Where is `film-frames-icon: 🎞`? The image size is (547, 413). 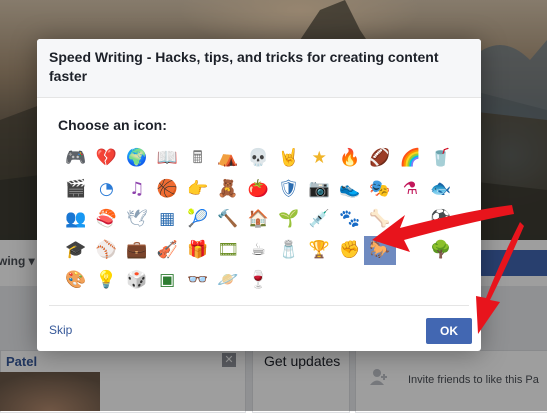
film-frames-icon: 🎞 is located at coordinates (228, 250).